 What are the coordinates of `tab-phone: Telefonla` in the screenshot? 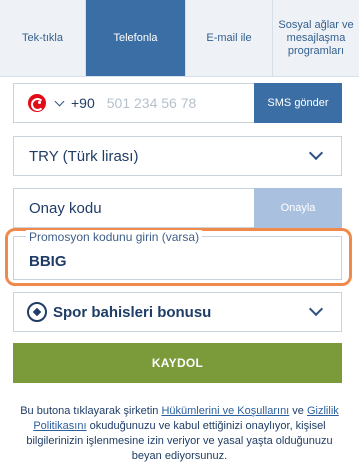 It's located at (136, 38).